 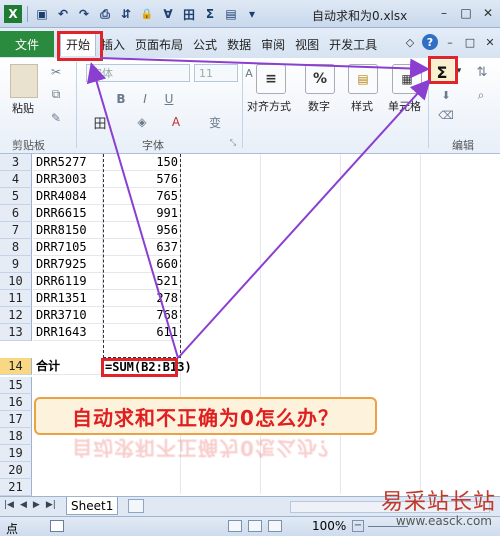 I want to click on tab-view: 视图, so click(x=307, y=44).